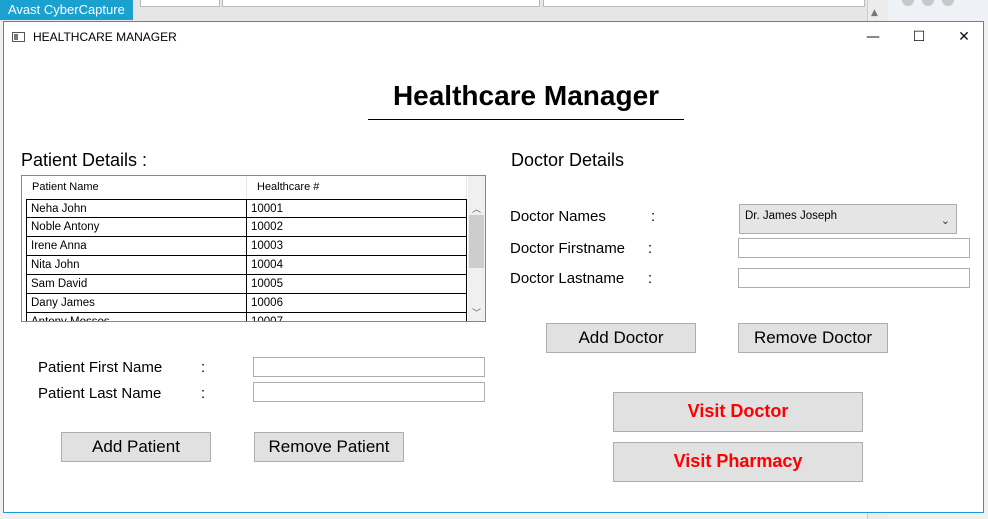 This screenshot has height=519, width=988. Describe the element at coordinates (136, 265) in the screenshot. I see `patient-name-cell: Nita John` at that location.